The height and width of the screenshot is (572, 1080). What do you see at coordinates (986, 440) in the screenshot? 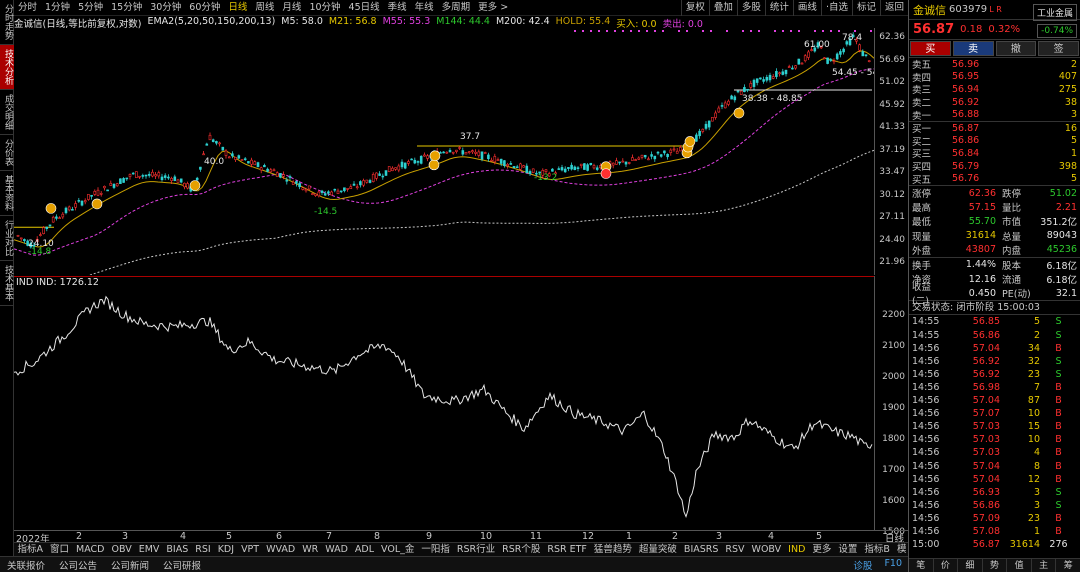
I see `tick-price: 57.03` at bounding box center [986, 440].